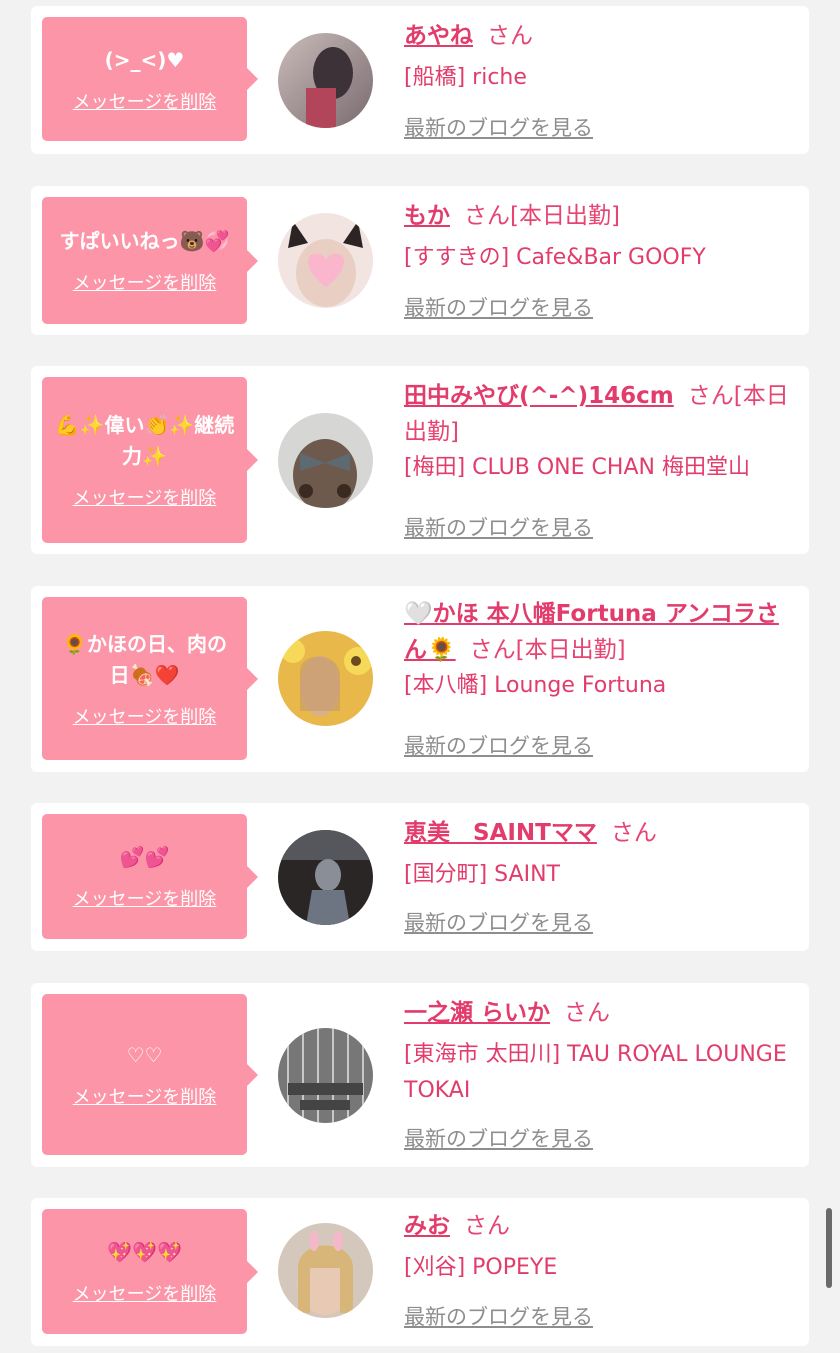 Image resolution: width=840 pixels, height=1353 pixels. Describe the element at coordinates (438, 36) in the screenshot. I see `cast-name-link: あやね` at that location.